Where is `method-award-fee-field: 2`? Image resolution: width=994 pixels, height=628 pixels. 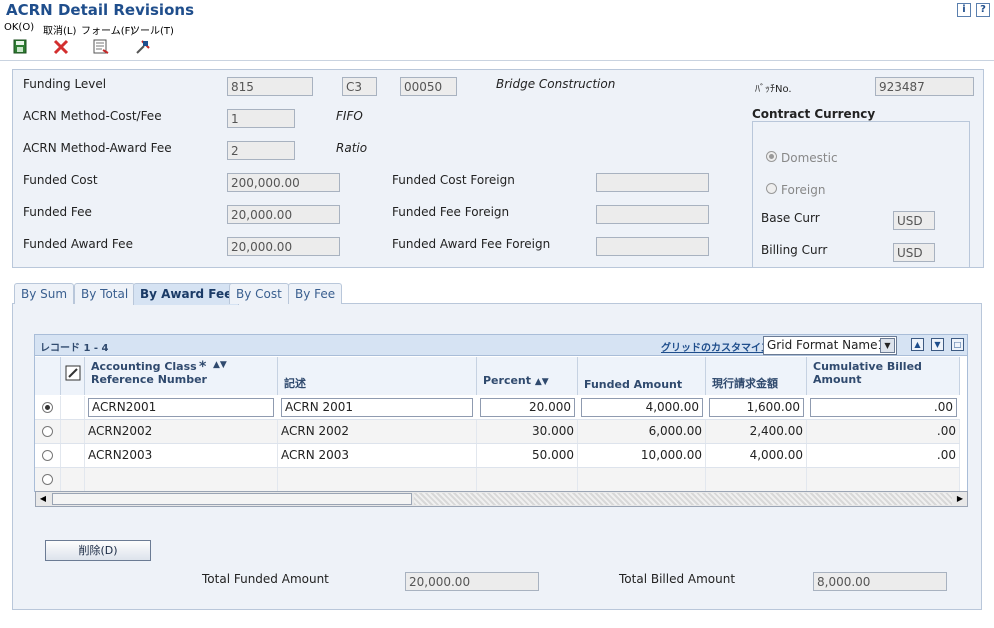 method-award-fee-field: 2 is located at coordinates (261, 150).